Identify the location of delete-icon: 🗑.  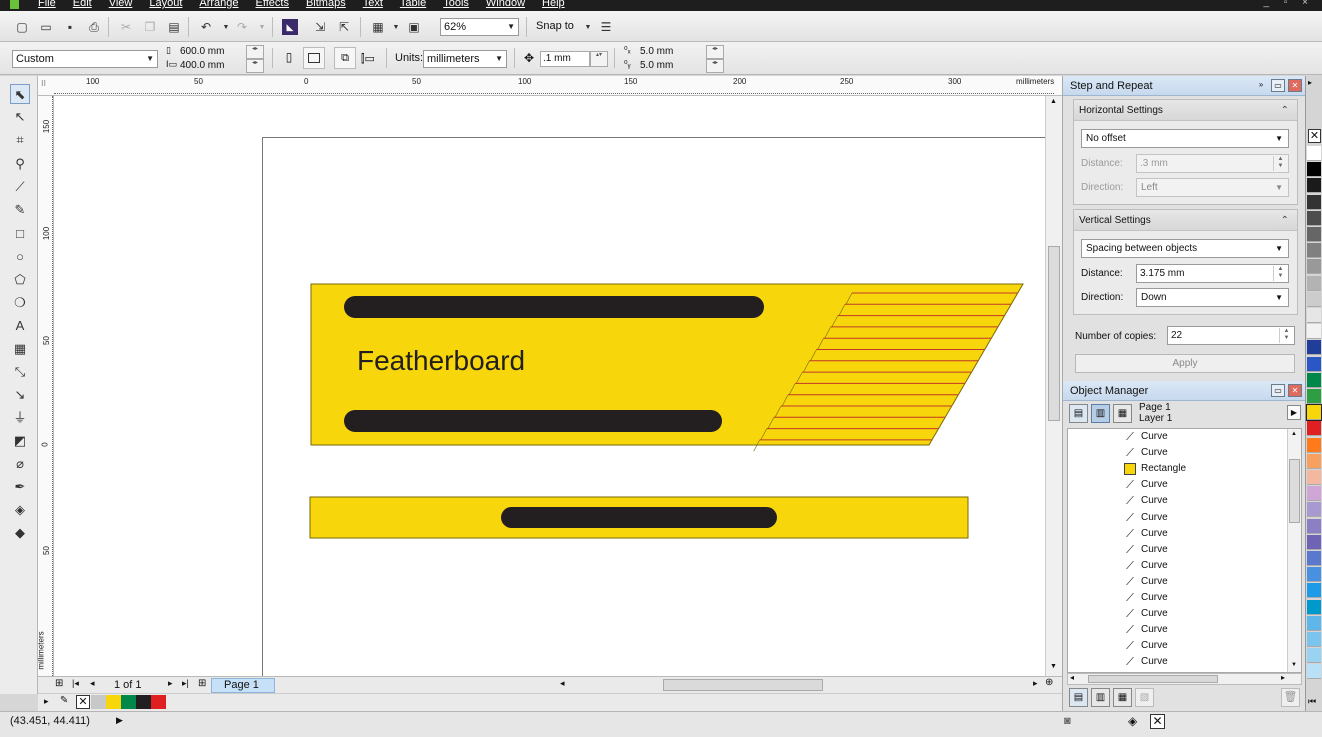
(1290, 697).